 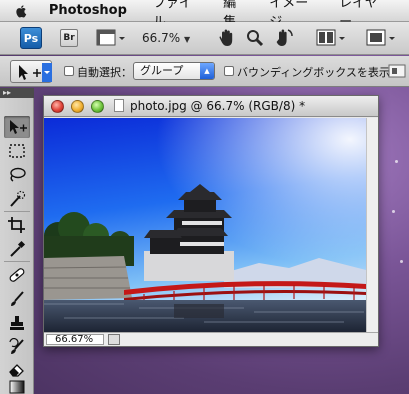 What do you see at coordinates (284, 38) in the screenshot?
I see `rotate-view-icon` at bounding box center [284, 38].